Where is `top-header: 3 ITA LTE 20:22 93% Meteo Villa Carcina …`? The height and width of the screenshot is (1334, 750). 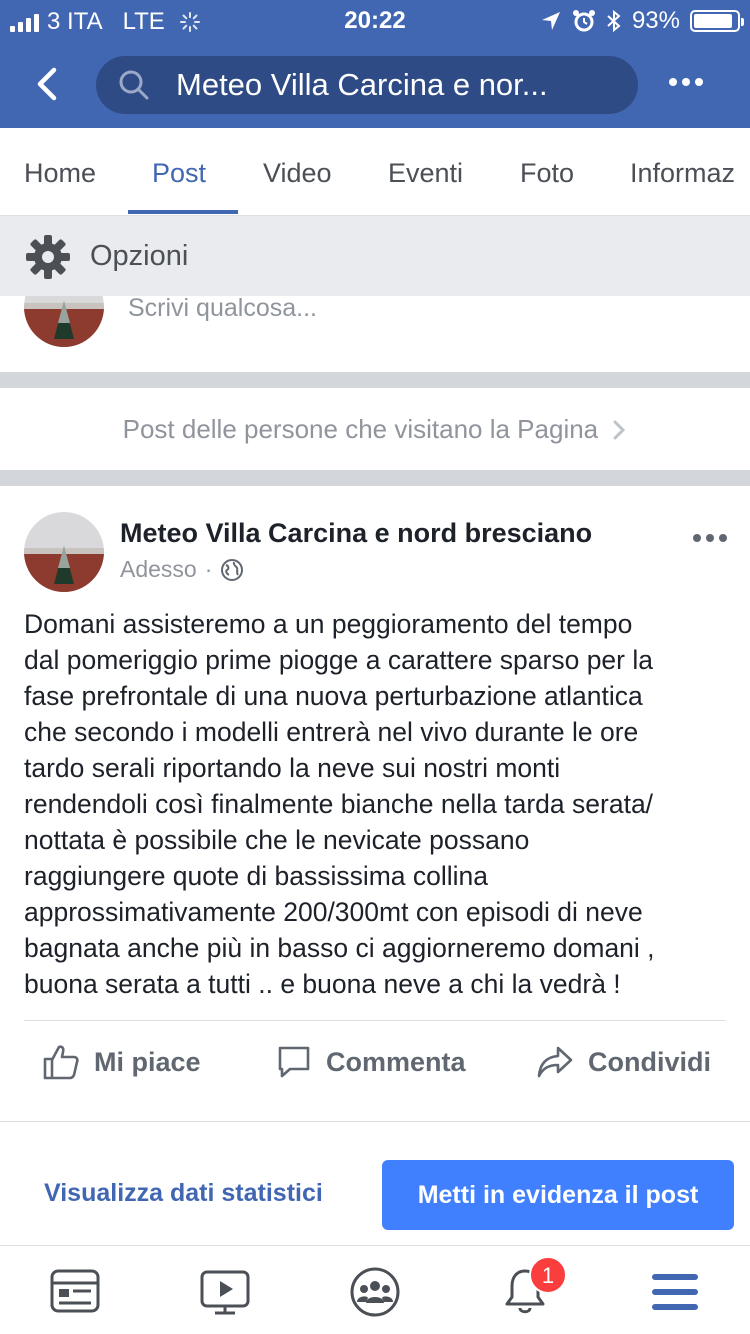
top-header: 3 ITA LTE 20:22 93% Meteo Villa Carcina … is located at coordinates (375, 64).